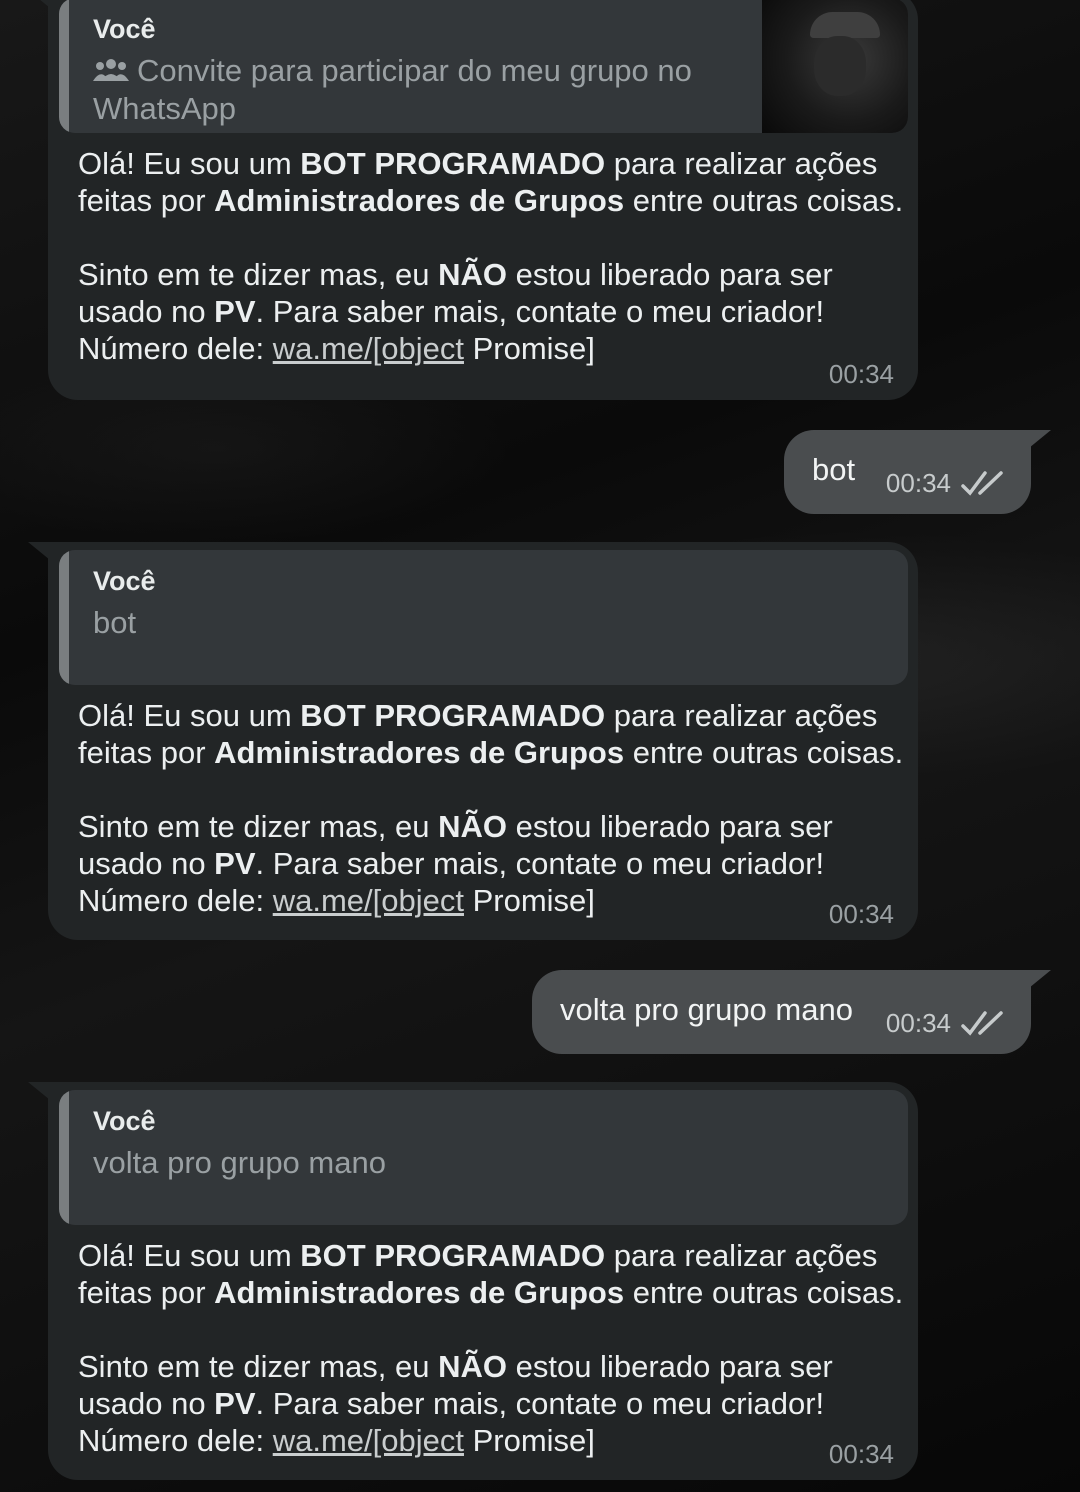 The height and width of the screenshot is (1492, 1080). Describe the element at coordinates (115, 622) in the screenshot. I see `quote-text: bot` at that location.